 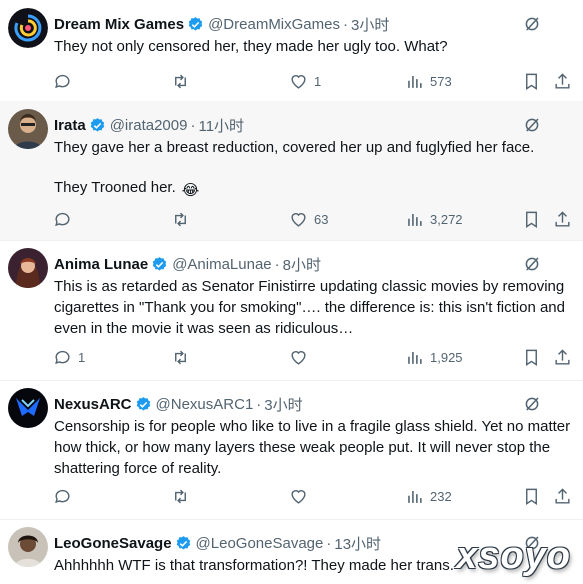 I want to click on tweet-text-line: They Trooned her. 😂, so click(x=308, y=189).